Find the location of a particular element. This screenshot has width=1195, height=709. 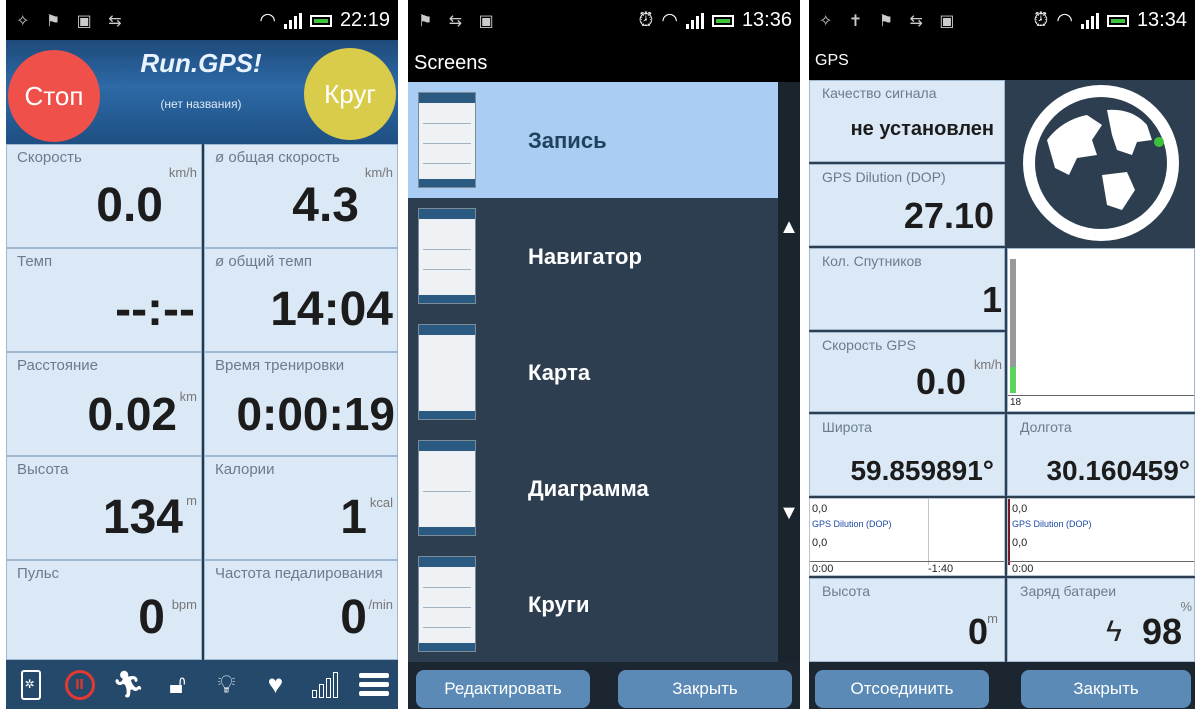

stop-button: Стоп is located at coordinates (54, 96).